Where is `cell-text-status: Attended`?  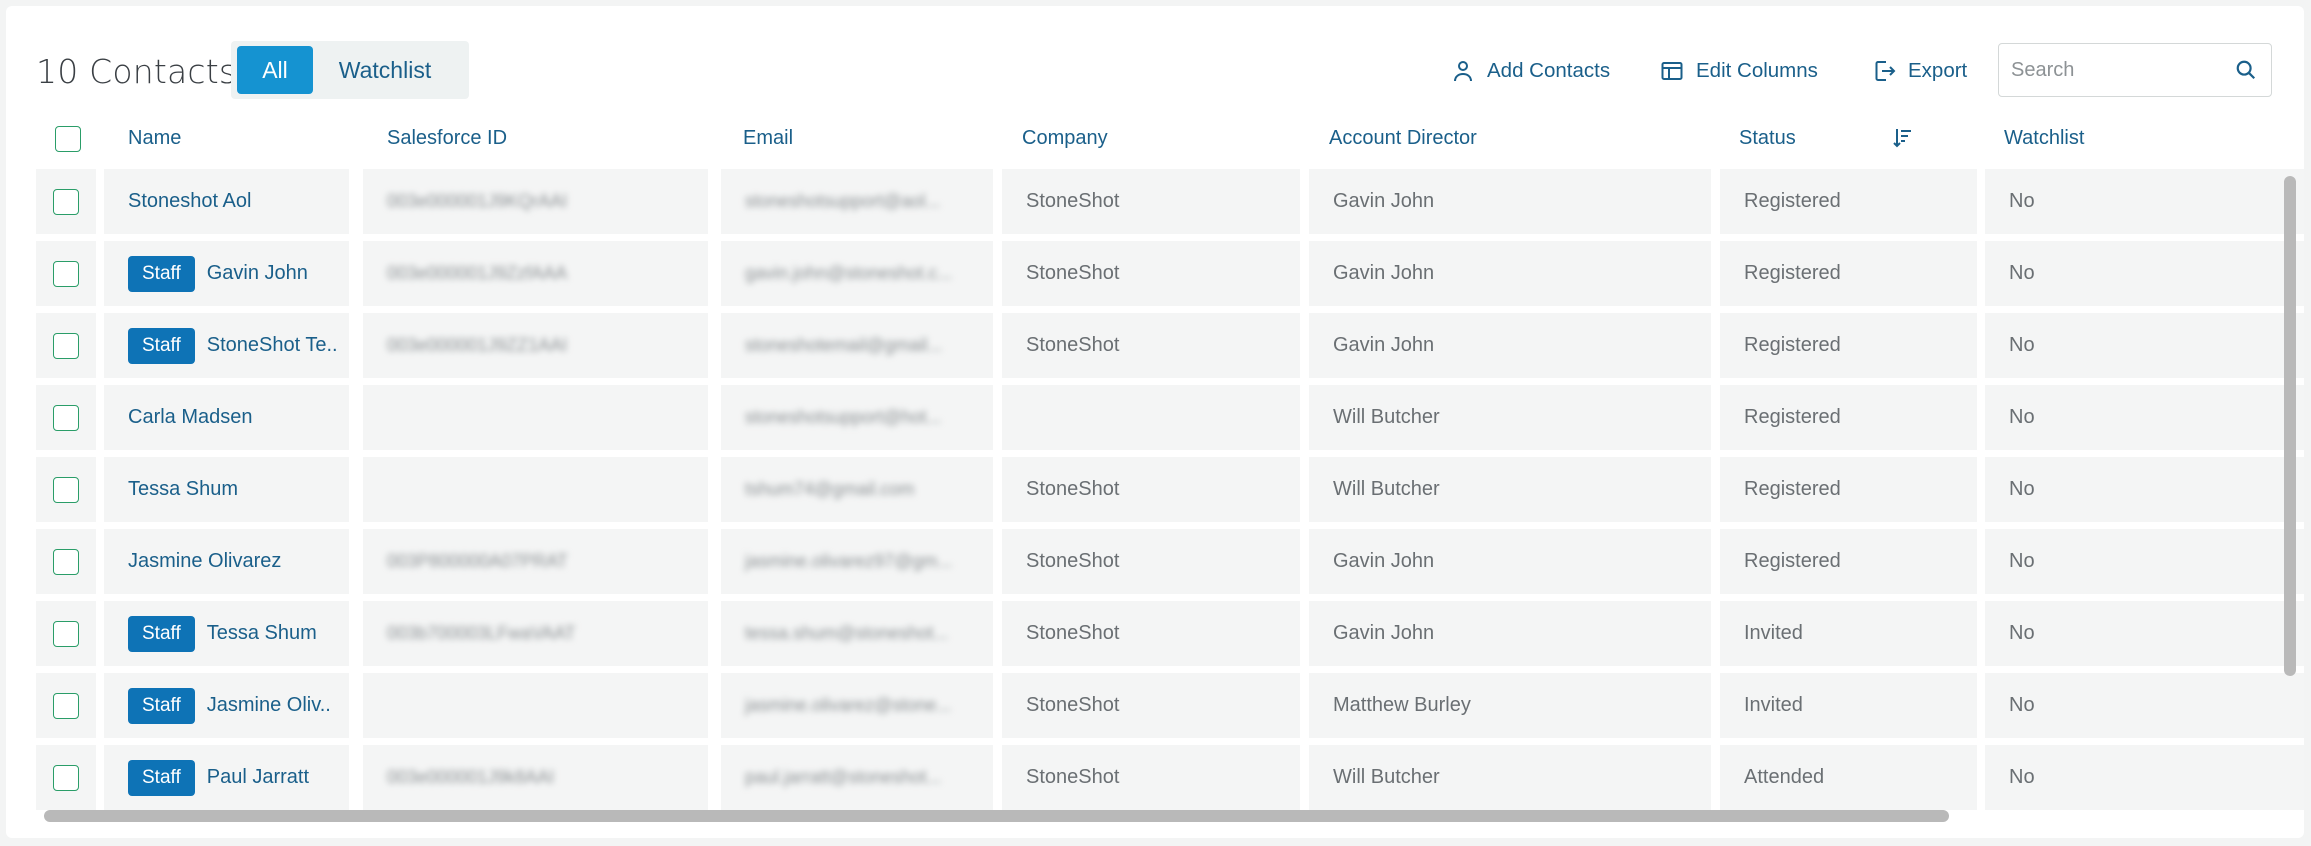 cell-text-status: Attended is located at coordinates (1784, 777).